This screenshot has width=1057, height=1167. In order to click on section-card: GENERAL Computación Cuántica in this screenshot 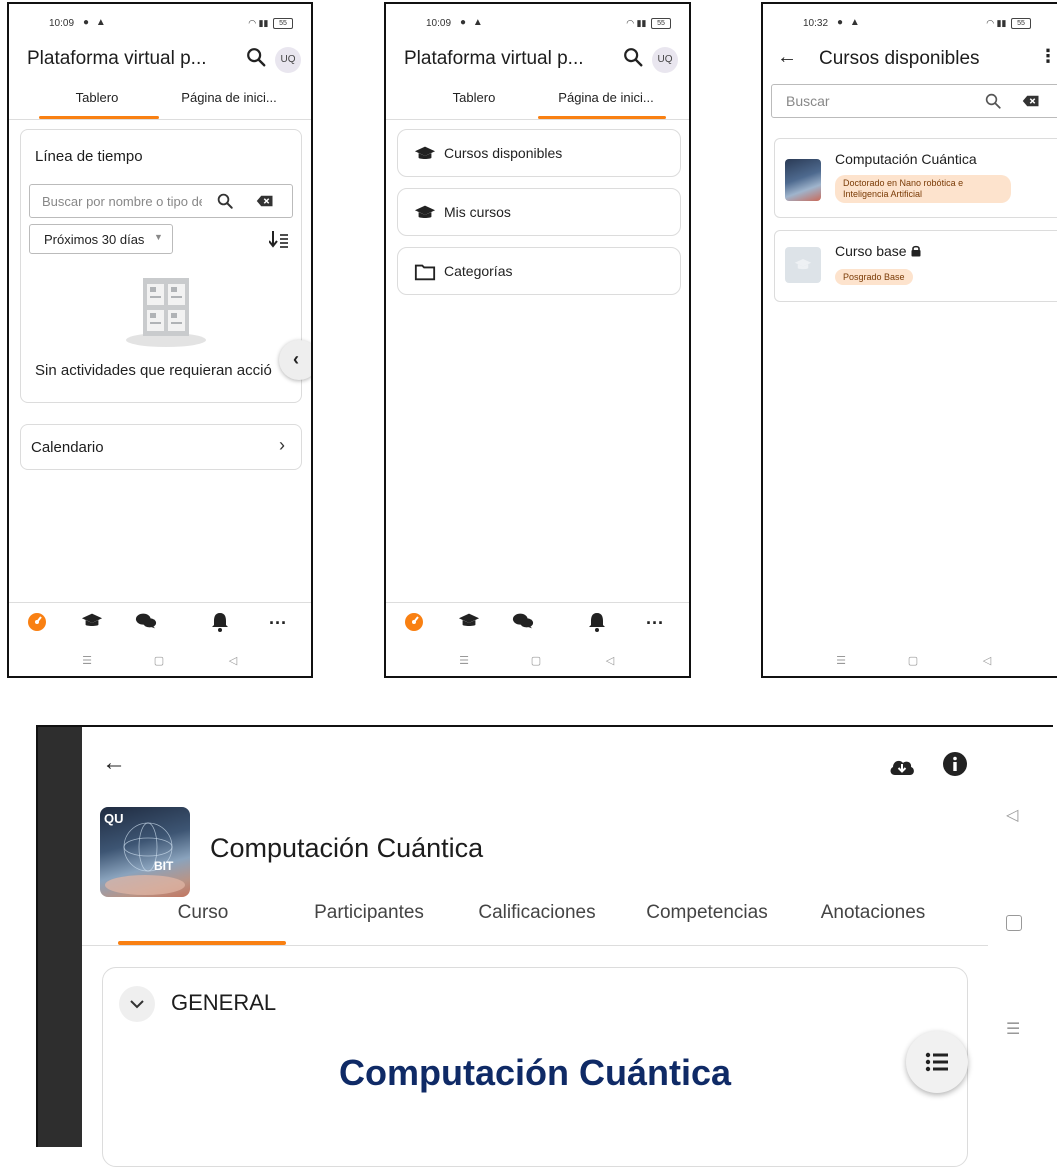, I will do `click(535, 1067)`.